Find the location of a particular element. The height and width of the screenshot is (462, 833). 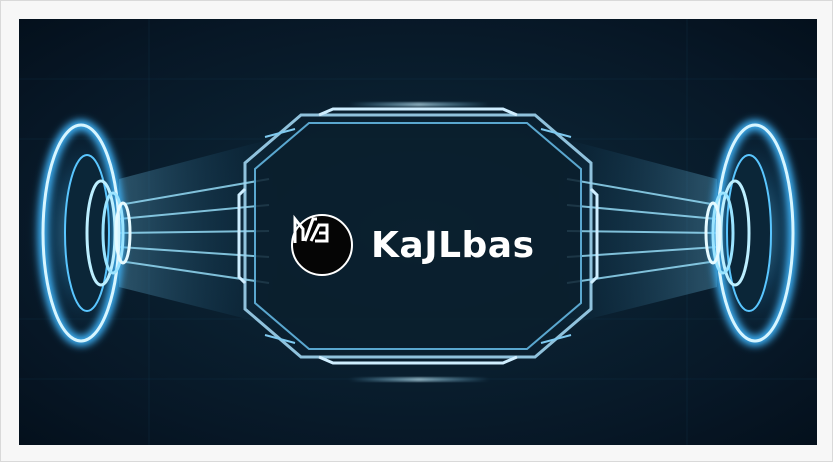

left-speaker-rings is located at coordinates (81, 233).